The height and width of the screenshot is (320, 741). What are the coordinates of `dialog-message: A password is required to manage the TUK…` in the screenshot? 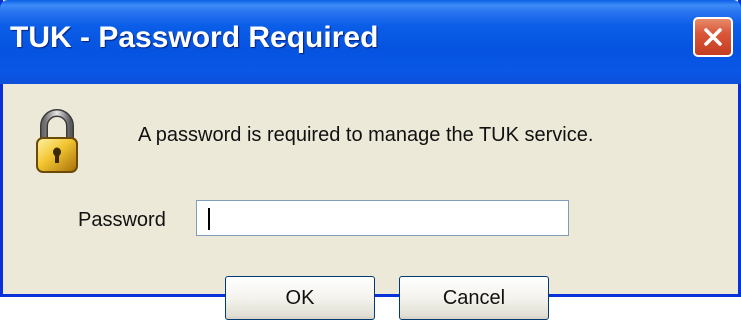 It's located at (366, 135).